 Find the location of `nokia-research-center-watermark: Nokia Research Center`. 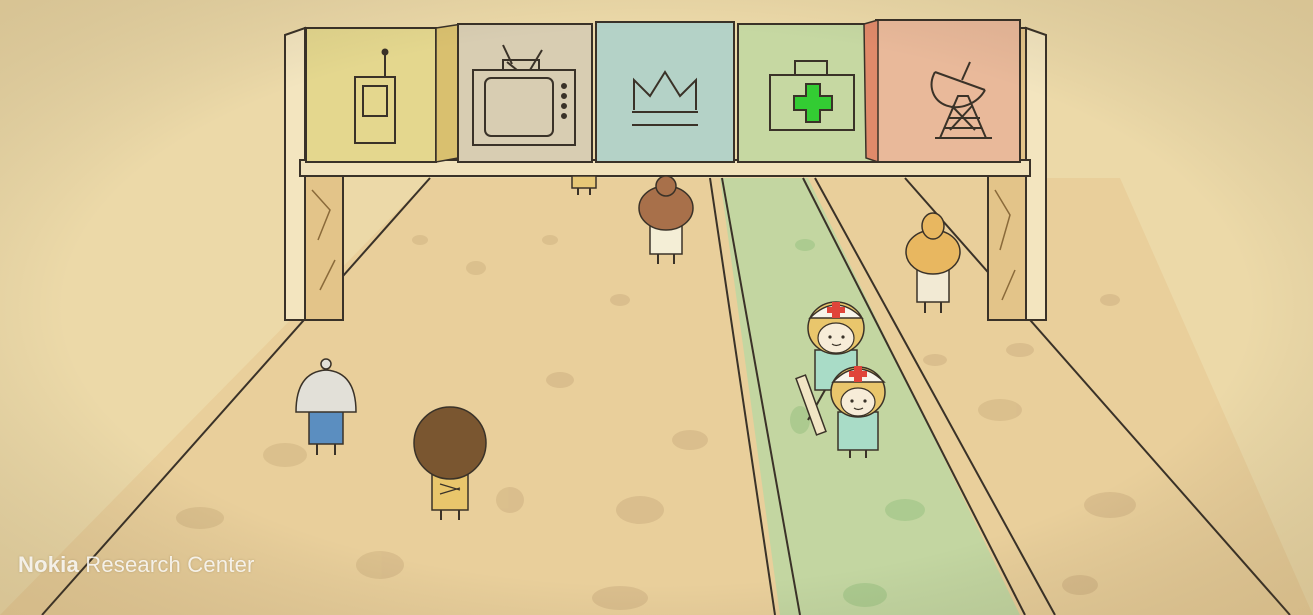

nokia-research-center-watermark: Nokia Research Center is located at coordinates (136, 565).